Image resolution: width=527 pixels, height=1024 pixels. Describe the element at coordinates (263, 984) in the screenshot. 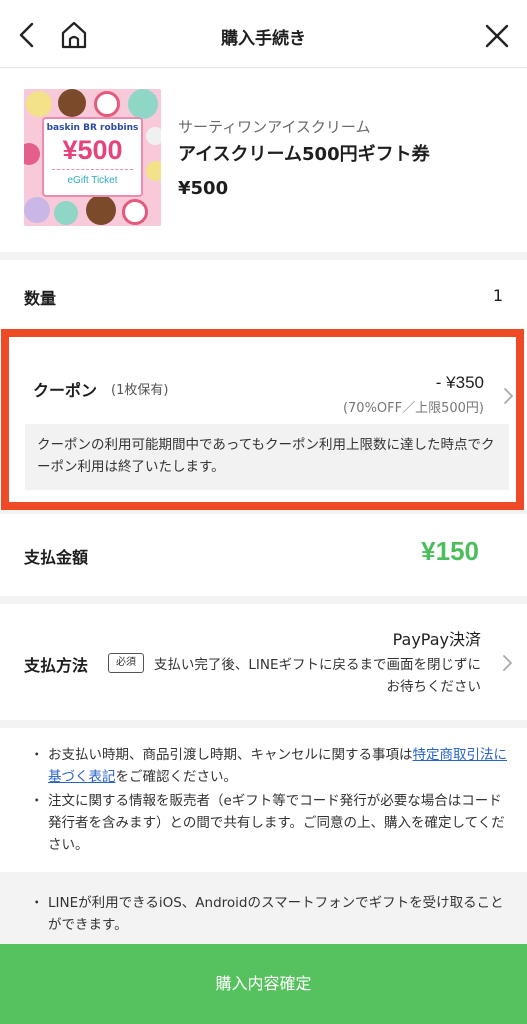

I see `confirm-purchase-button: 購入内容確定` at that location.